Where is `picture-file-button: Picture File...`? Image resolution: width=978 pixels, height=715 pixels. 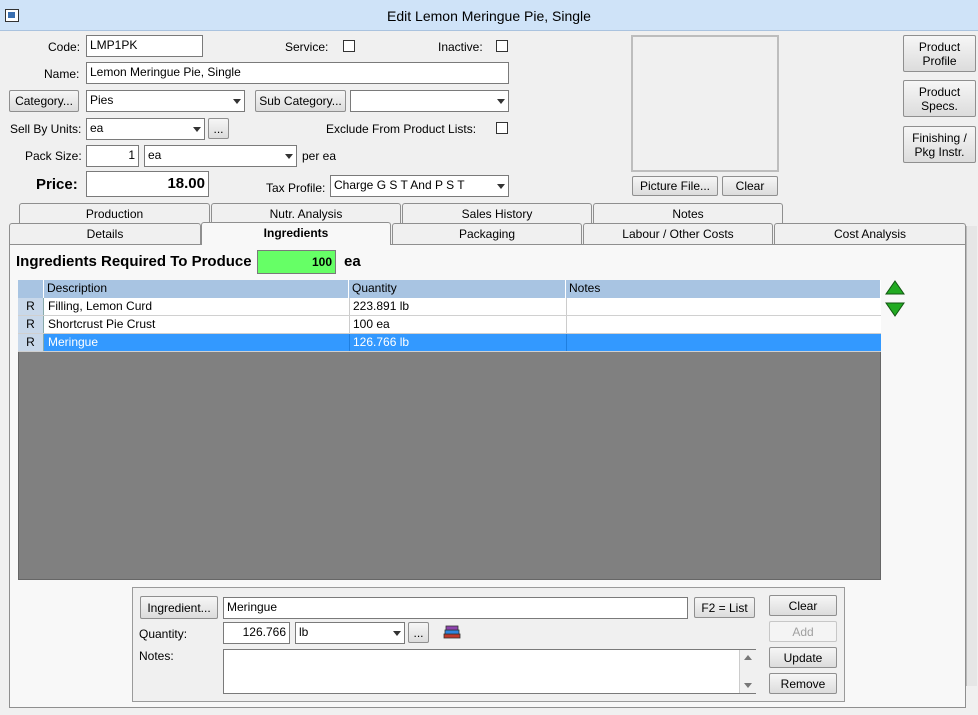 picture-file-button: Picture File... is located at coordinates (675, 186).